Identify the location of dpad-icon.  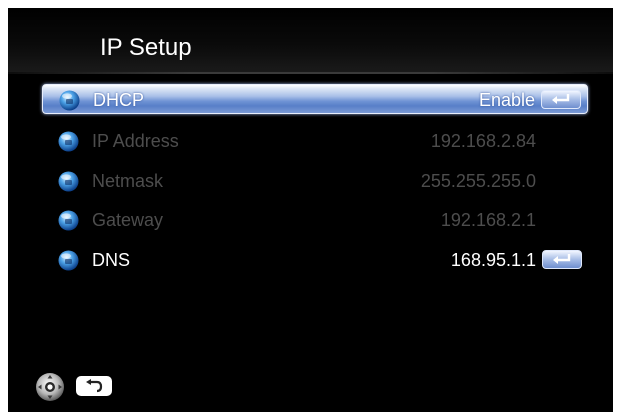
(50, 387).